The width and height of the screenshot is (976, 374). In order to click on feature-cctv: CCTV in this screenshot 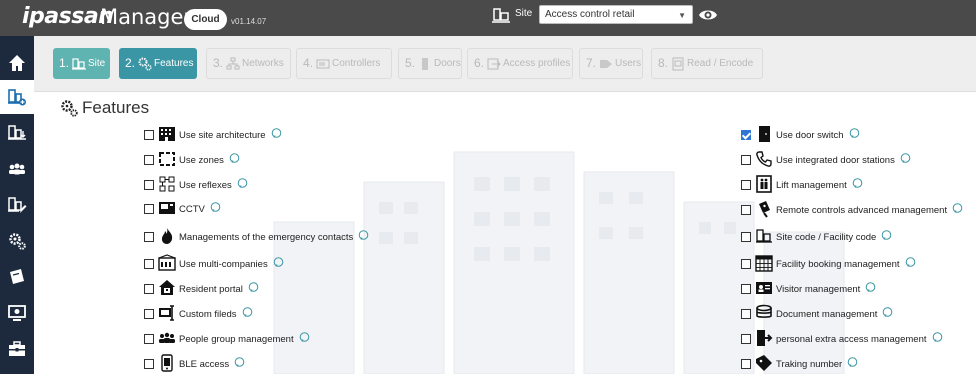, I will do `click(182, 208)`.